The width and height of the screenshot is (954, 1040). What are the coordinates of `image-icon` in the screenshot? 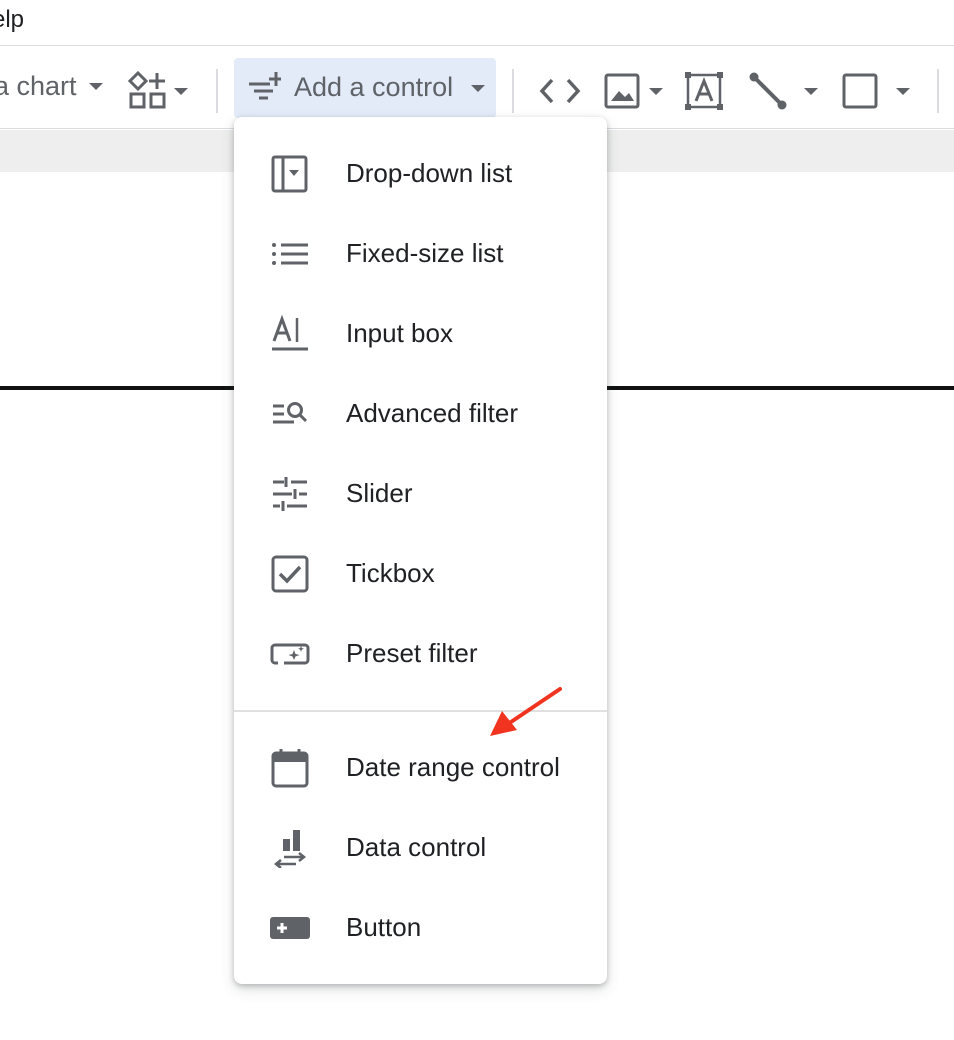 It's located at (622, 91).